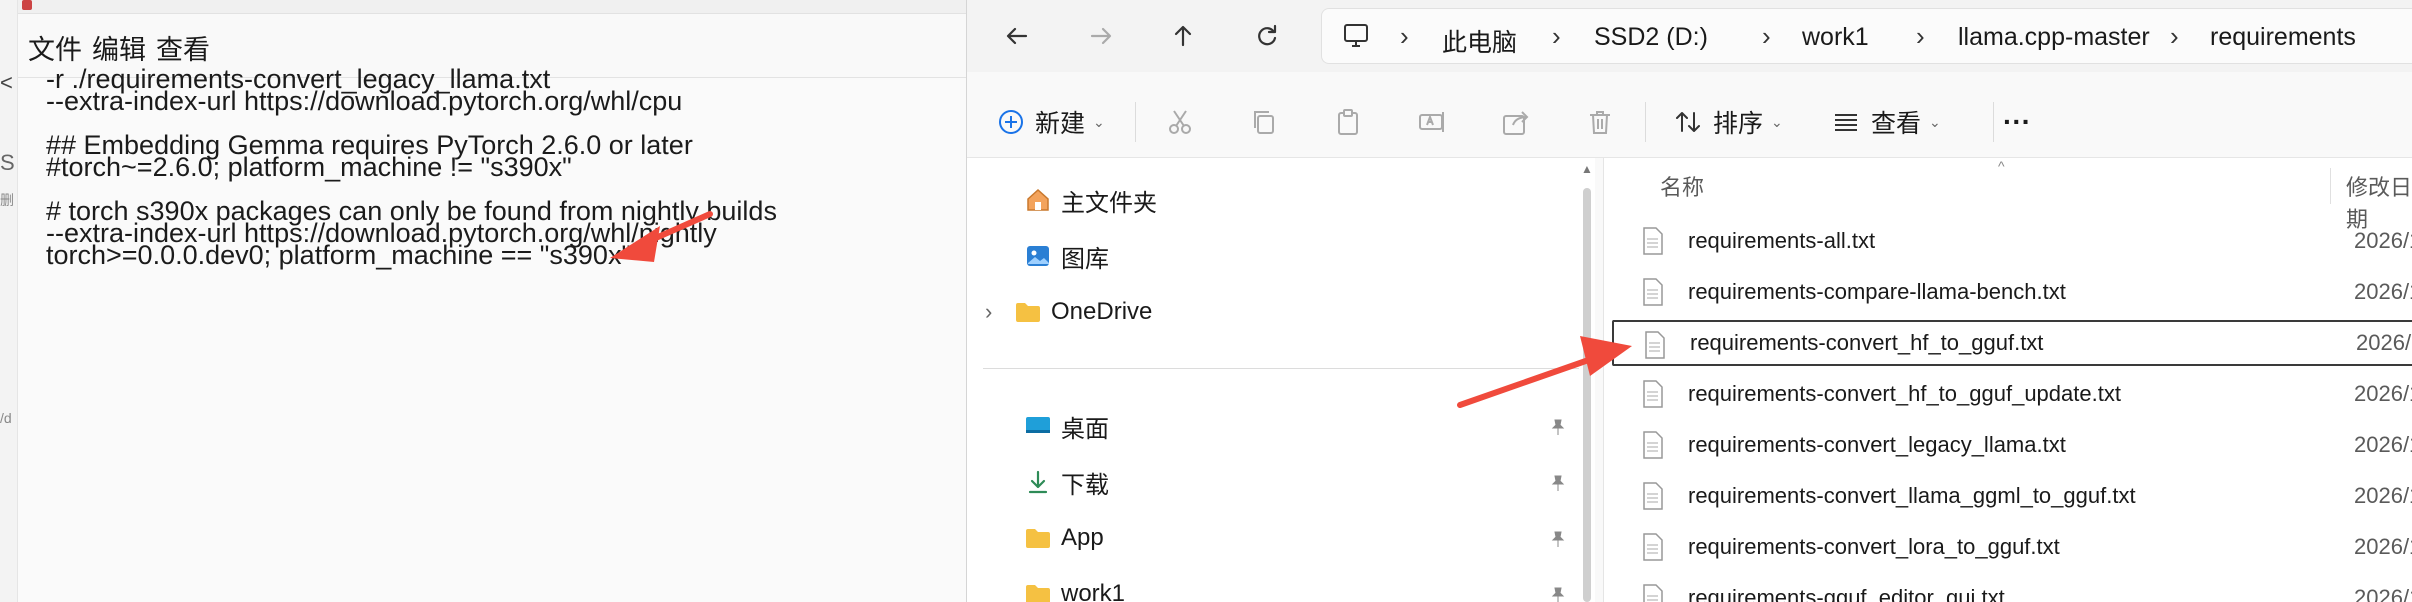  Describe the element at coordinates (6, 82) in the screenshot. I see `background-glyph: <` at that location.